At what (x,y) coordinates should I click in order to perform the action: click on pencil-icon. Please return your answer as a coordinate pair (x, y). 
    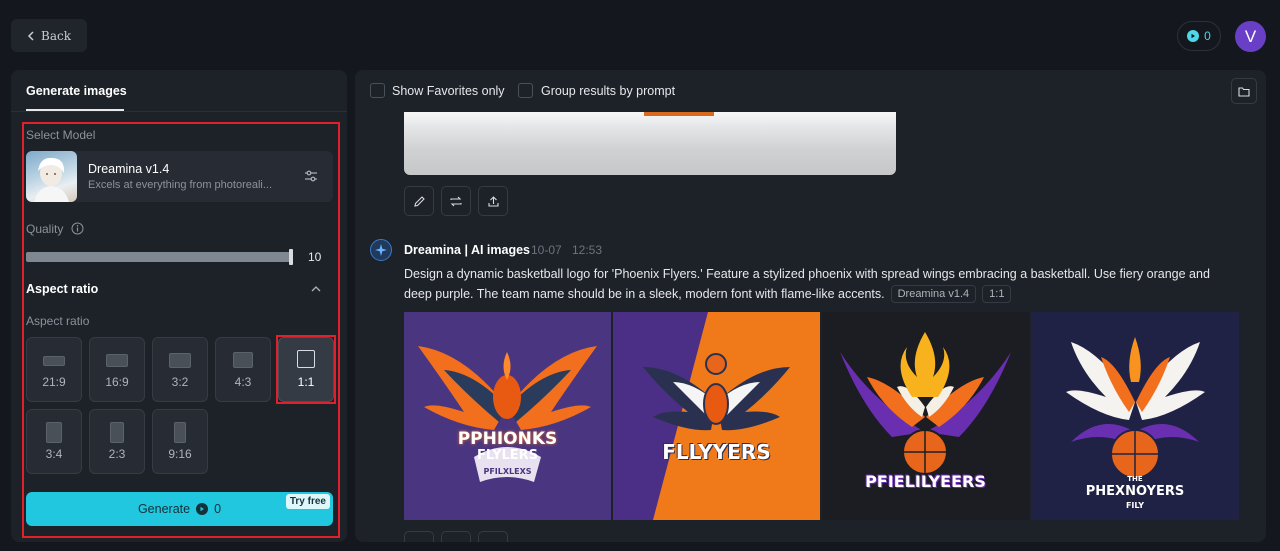
    Looking at the image, I should click on (419, 201).